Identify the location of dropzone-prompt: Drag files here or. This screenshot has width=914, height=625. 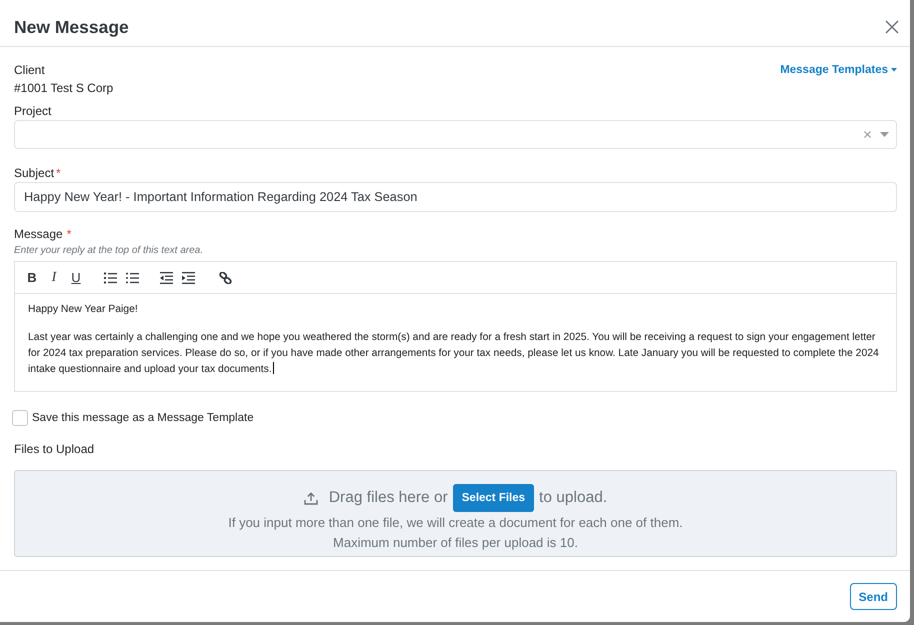
(388, 498).